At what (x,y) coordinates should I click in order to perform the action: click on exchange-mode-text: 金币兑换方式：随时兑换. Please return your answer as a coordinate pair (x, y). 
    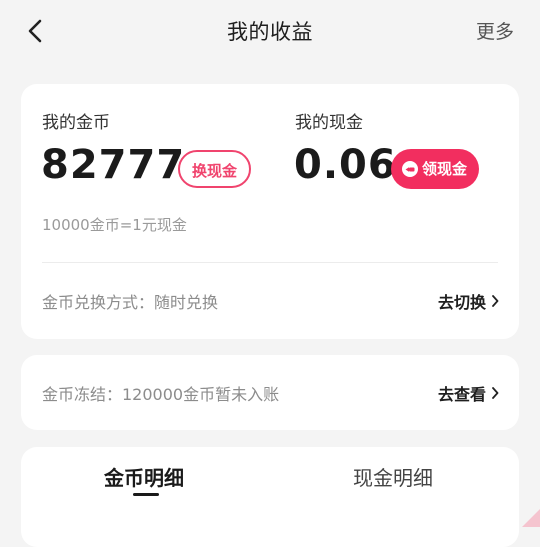
    Looking at the image, I should click on (130, 302).